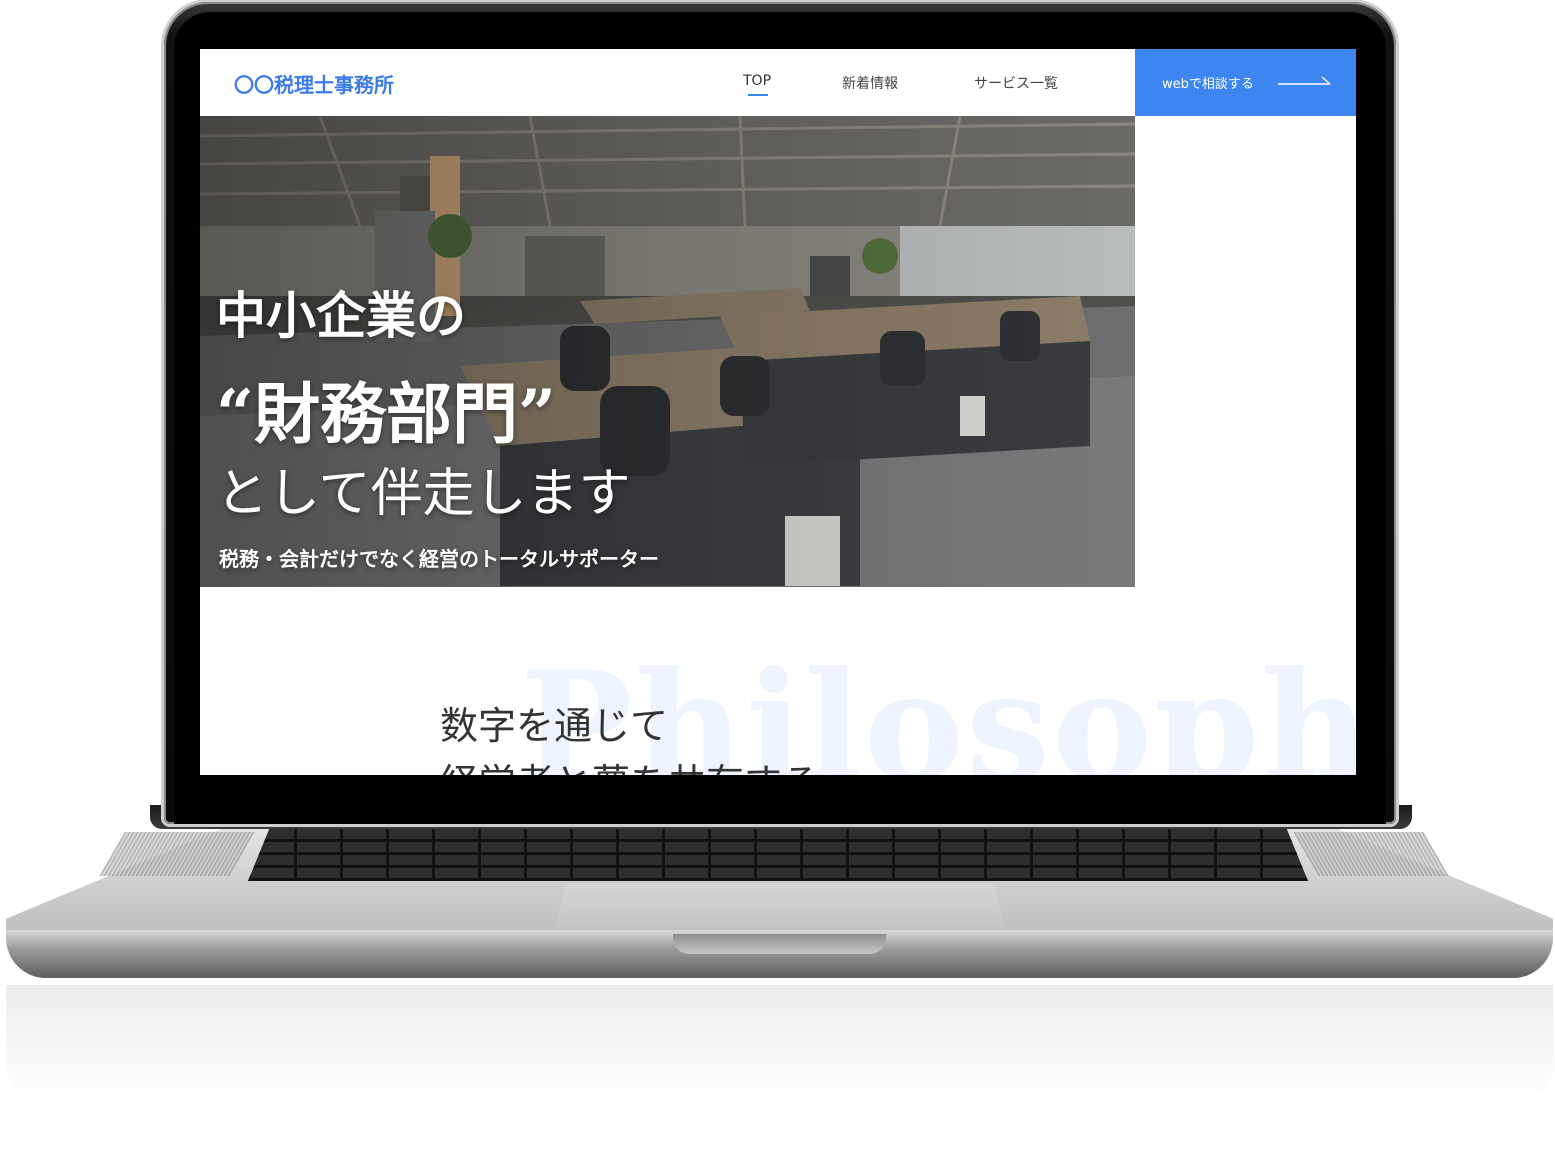 The image size is (1555, 1165). What do you see at coordinates (630, 763) in the screenshot?
I see `philosophy-heading-line2: 経営者と夢を共有する` at bounding box center [630, 763].